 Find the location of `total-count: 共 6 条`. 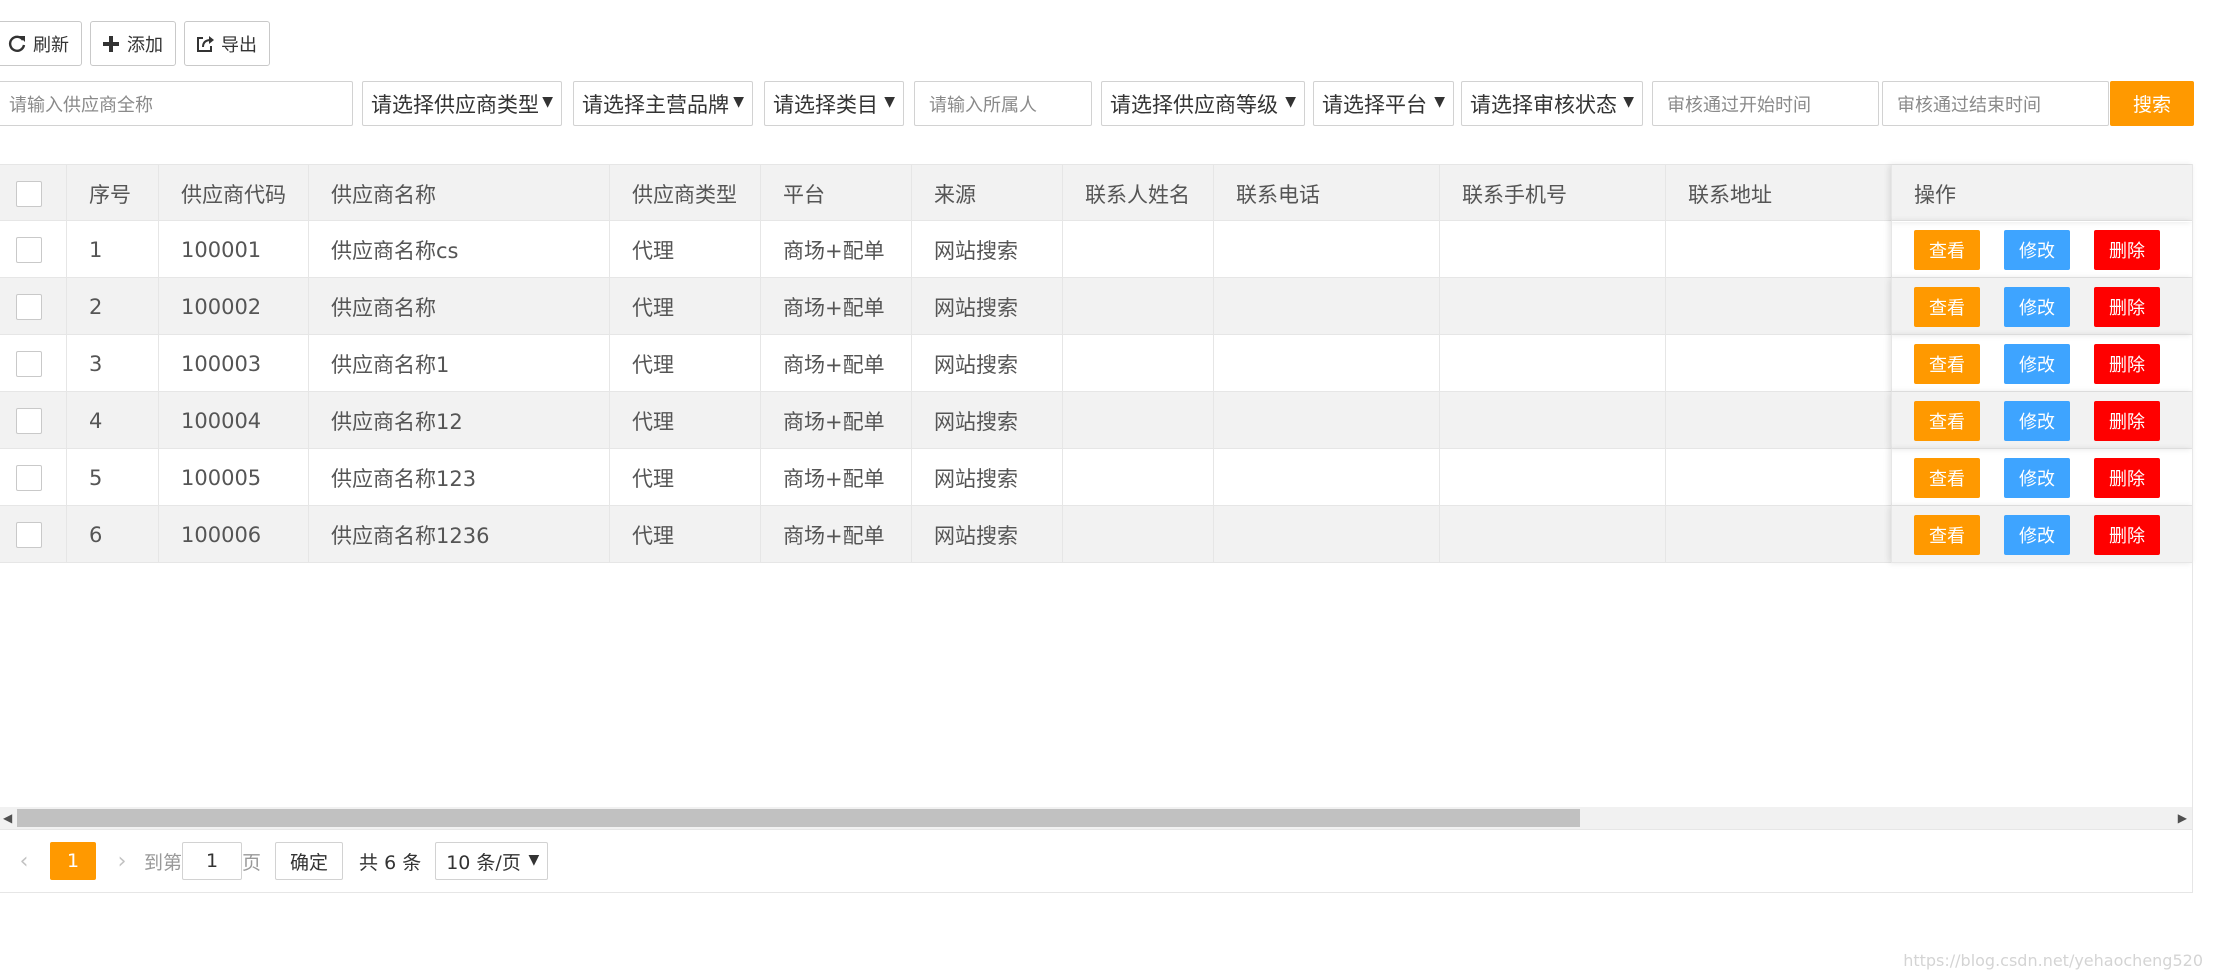

total-count: 共 6 条 is located at coordinates (390, 861).